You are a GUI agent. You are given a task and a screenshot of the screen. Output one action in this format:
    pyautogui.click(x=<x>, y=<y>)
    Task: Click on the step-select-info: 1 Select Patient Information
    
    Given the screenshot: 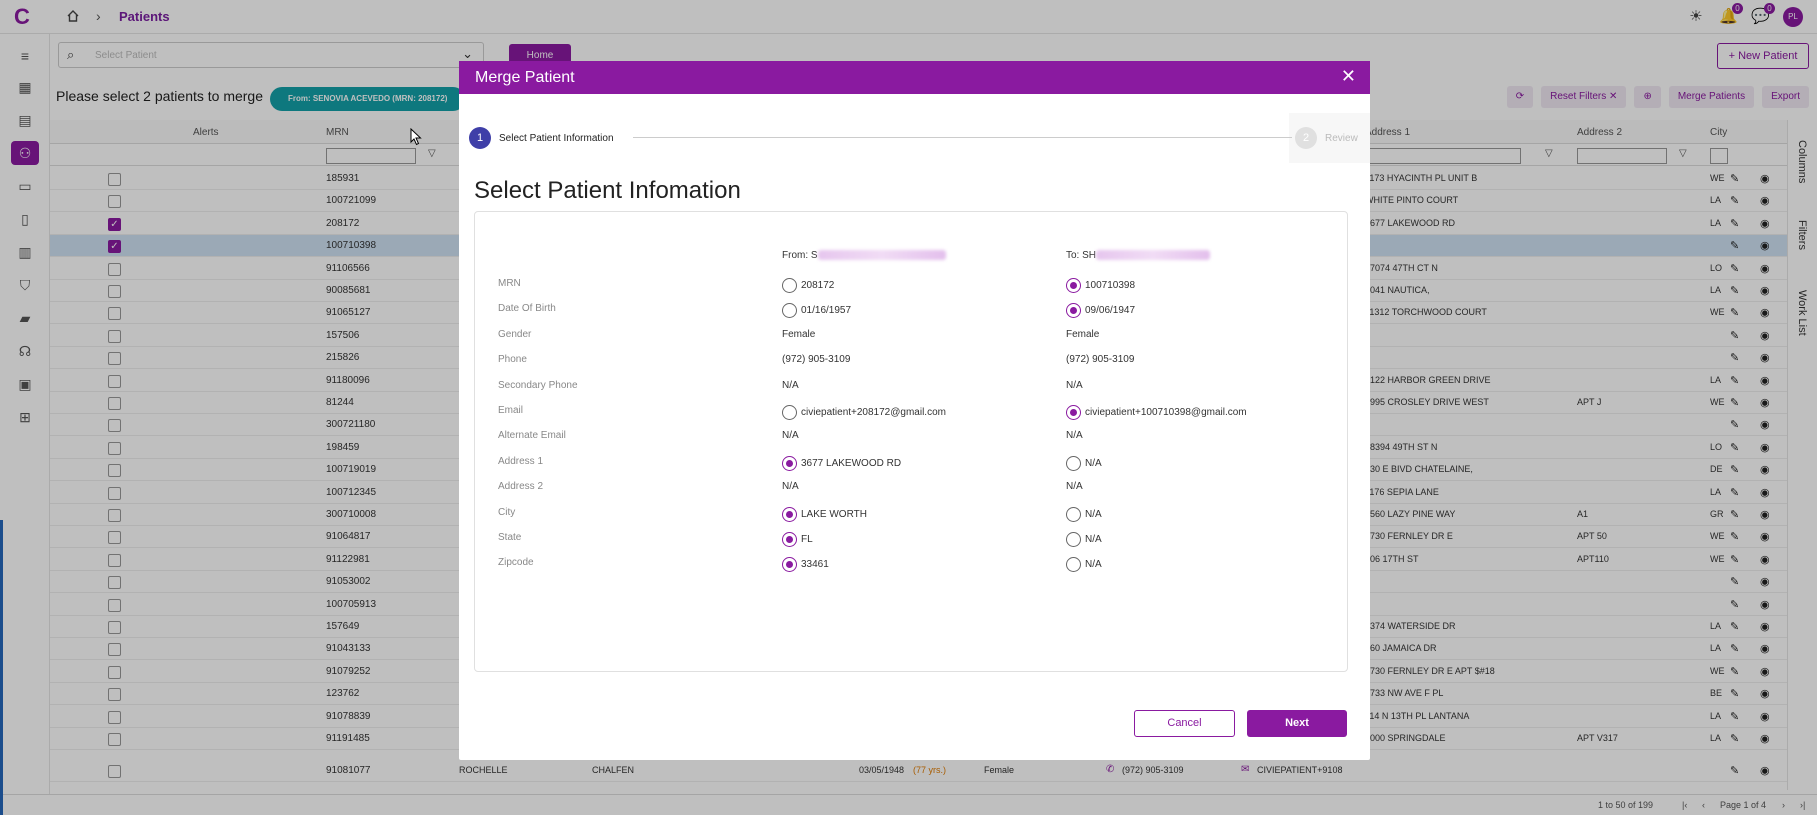 What is the action you would take?
    pyautogui.click(x=541, y=138)
    